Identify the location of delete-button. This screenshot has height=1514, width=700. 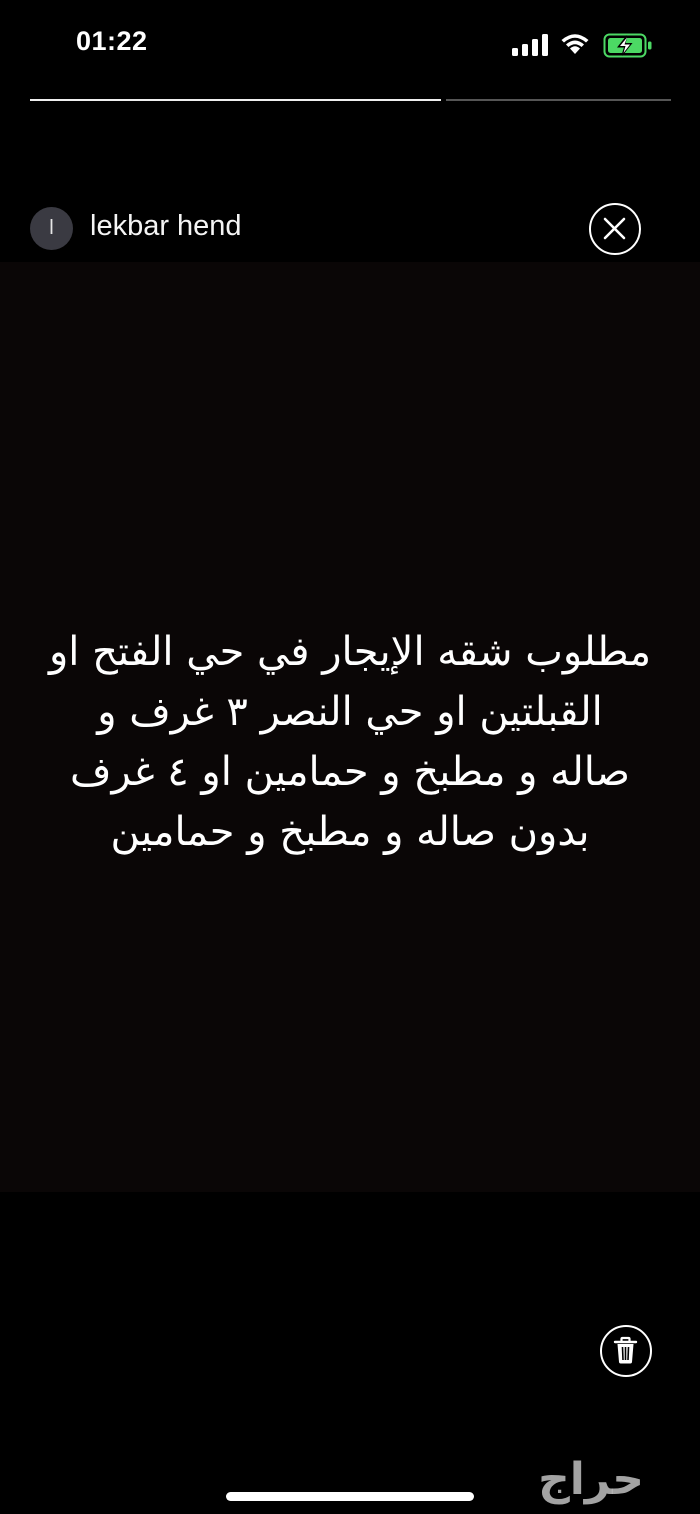
(626, 1351).